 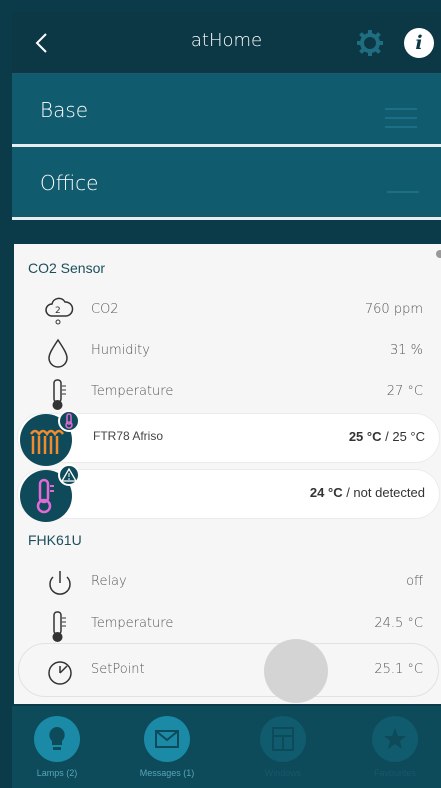 I want to click on collapse-icon, so click(x=403, y=192).